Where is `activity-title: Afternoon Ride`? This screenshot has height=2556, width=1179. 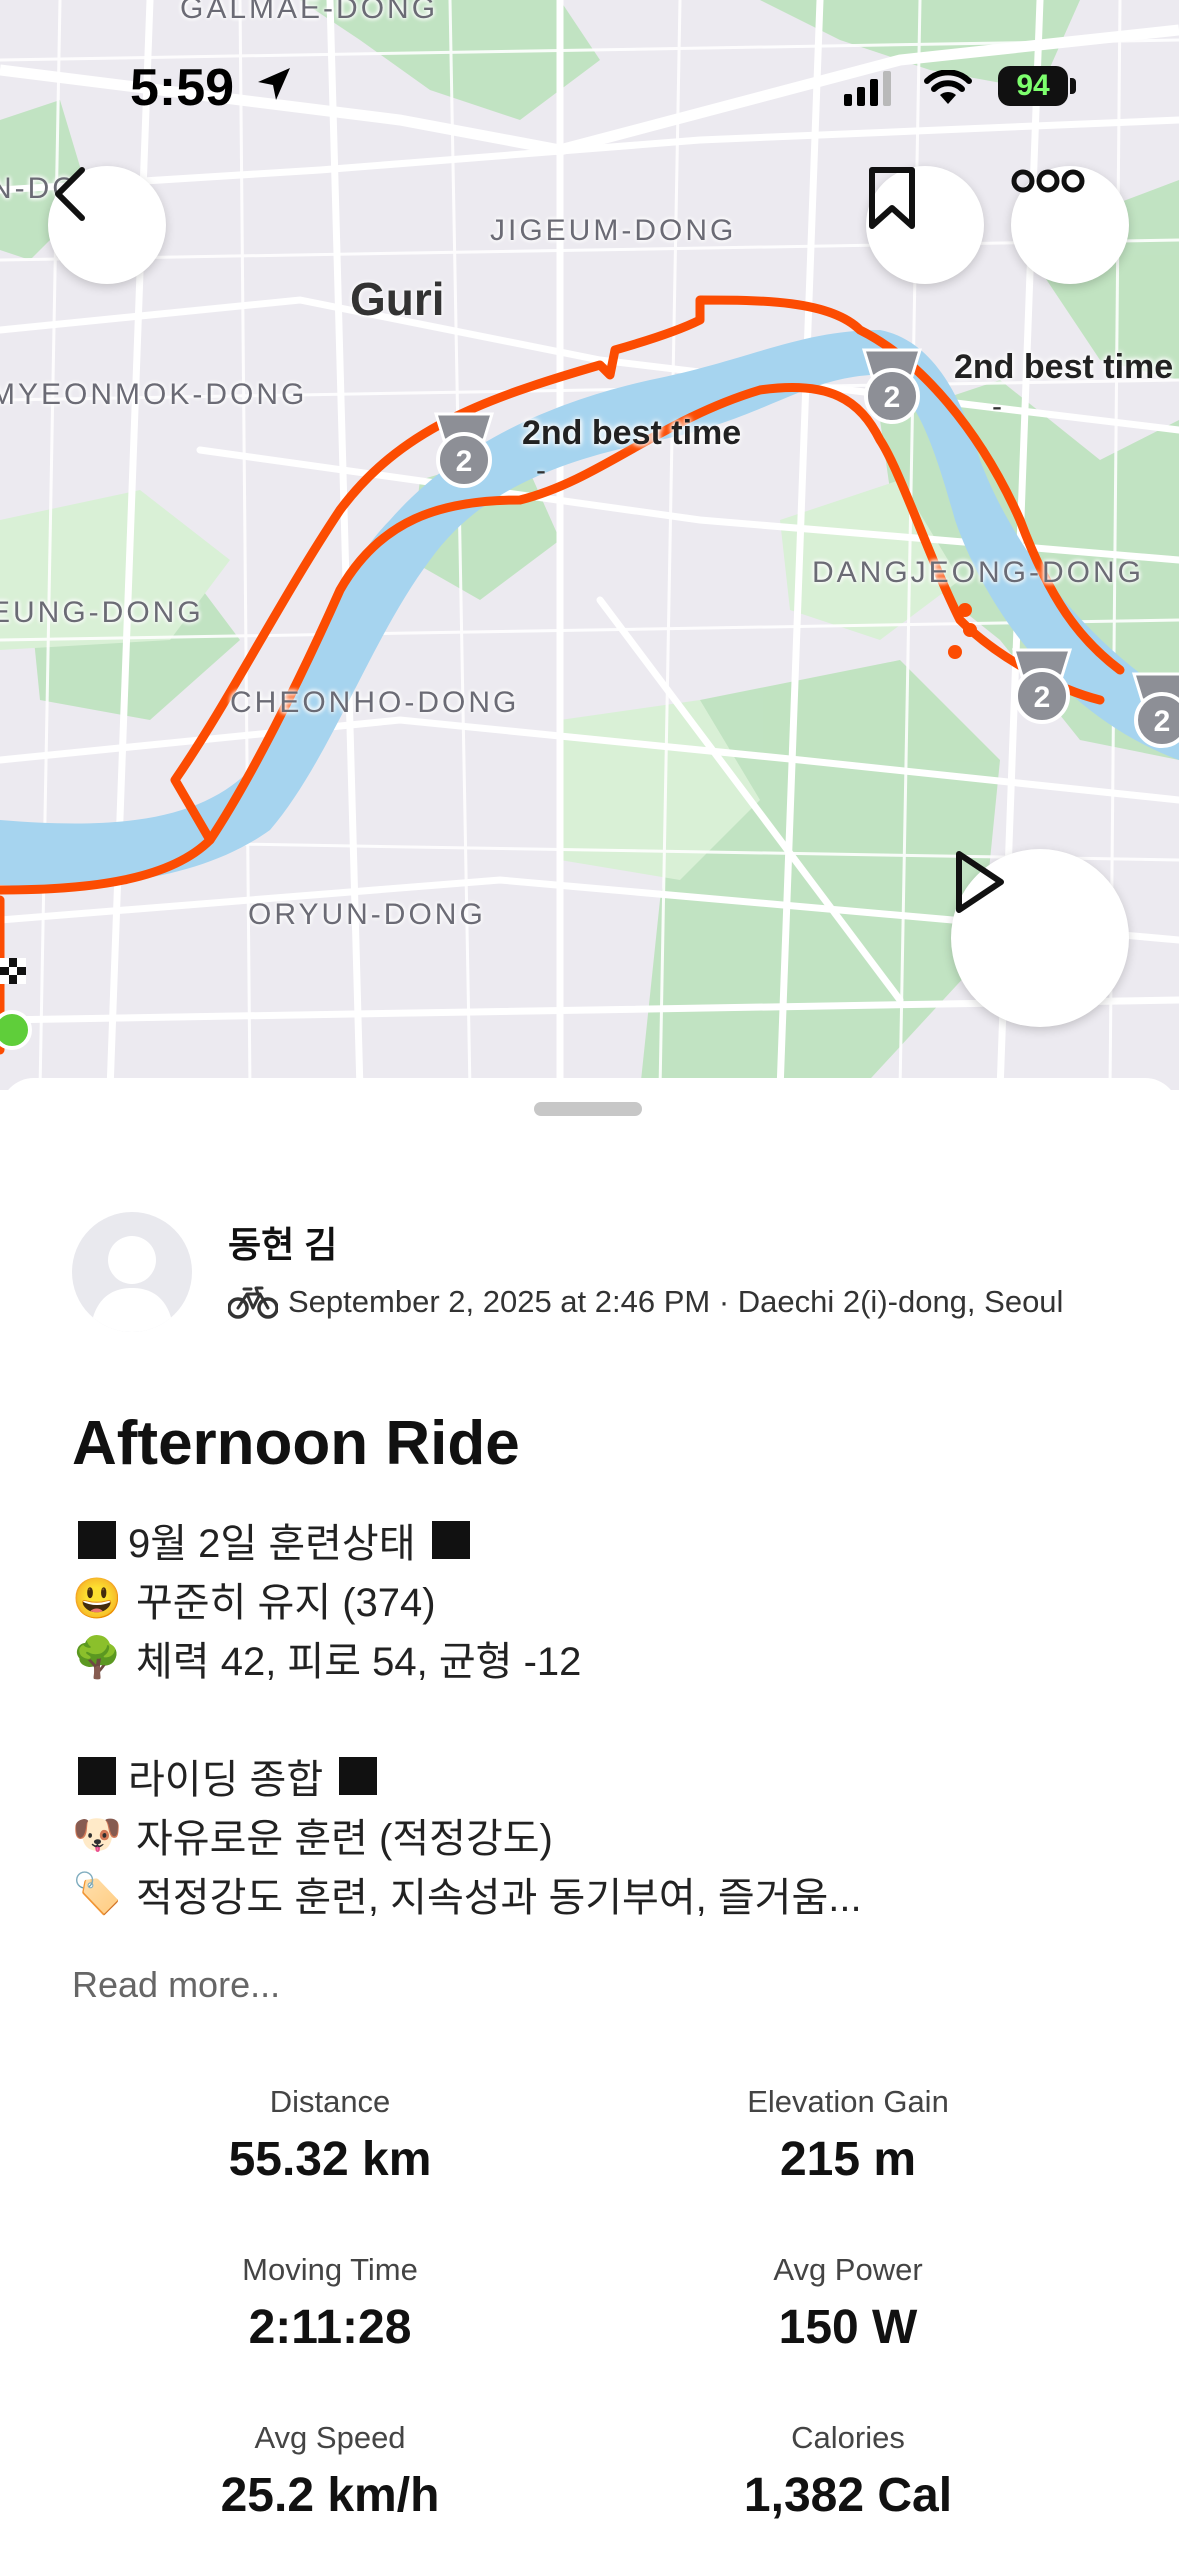
activity-title: Afternoon Ride is located at coordinates (296, 1443).